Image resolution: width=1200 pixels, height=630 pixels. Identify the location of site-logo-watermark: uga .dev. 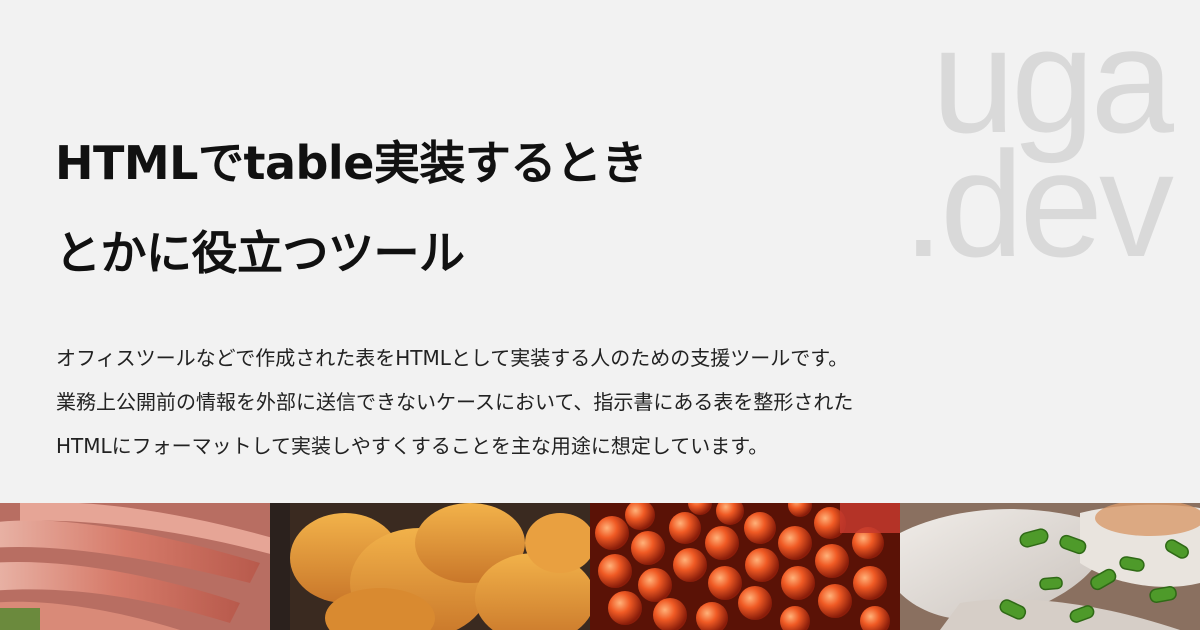
(1017, 146).